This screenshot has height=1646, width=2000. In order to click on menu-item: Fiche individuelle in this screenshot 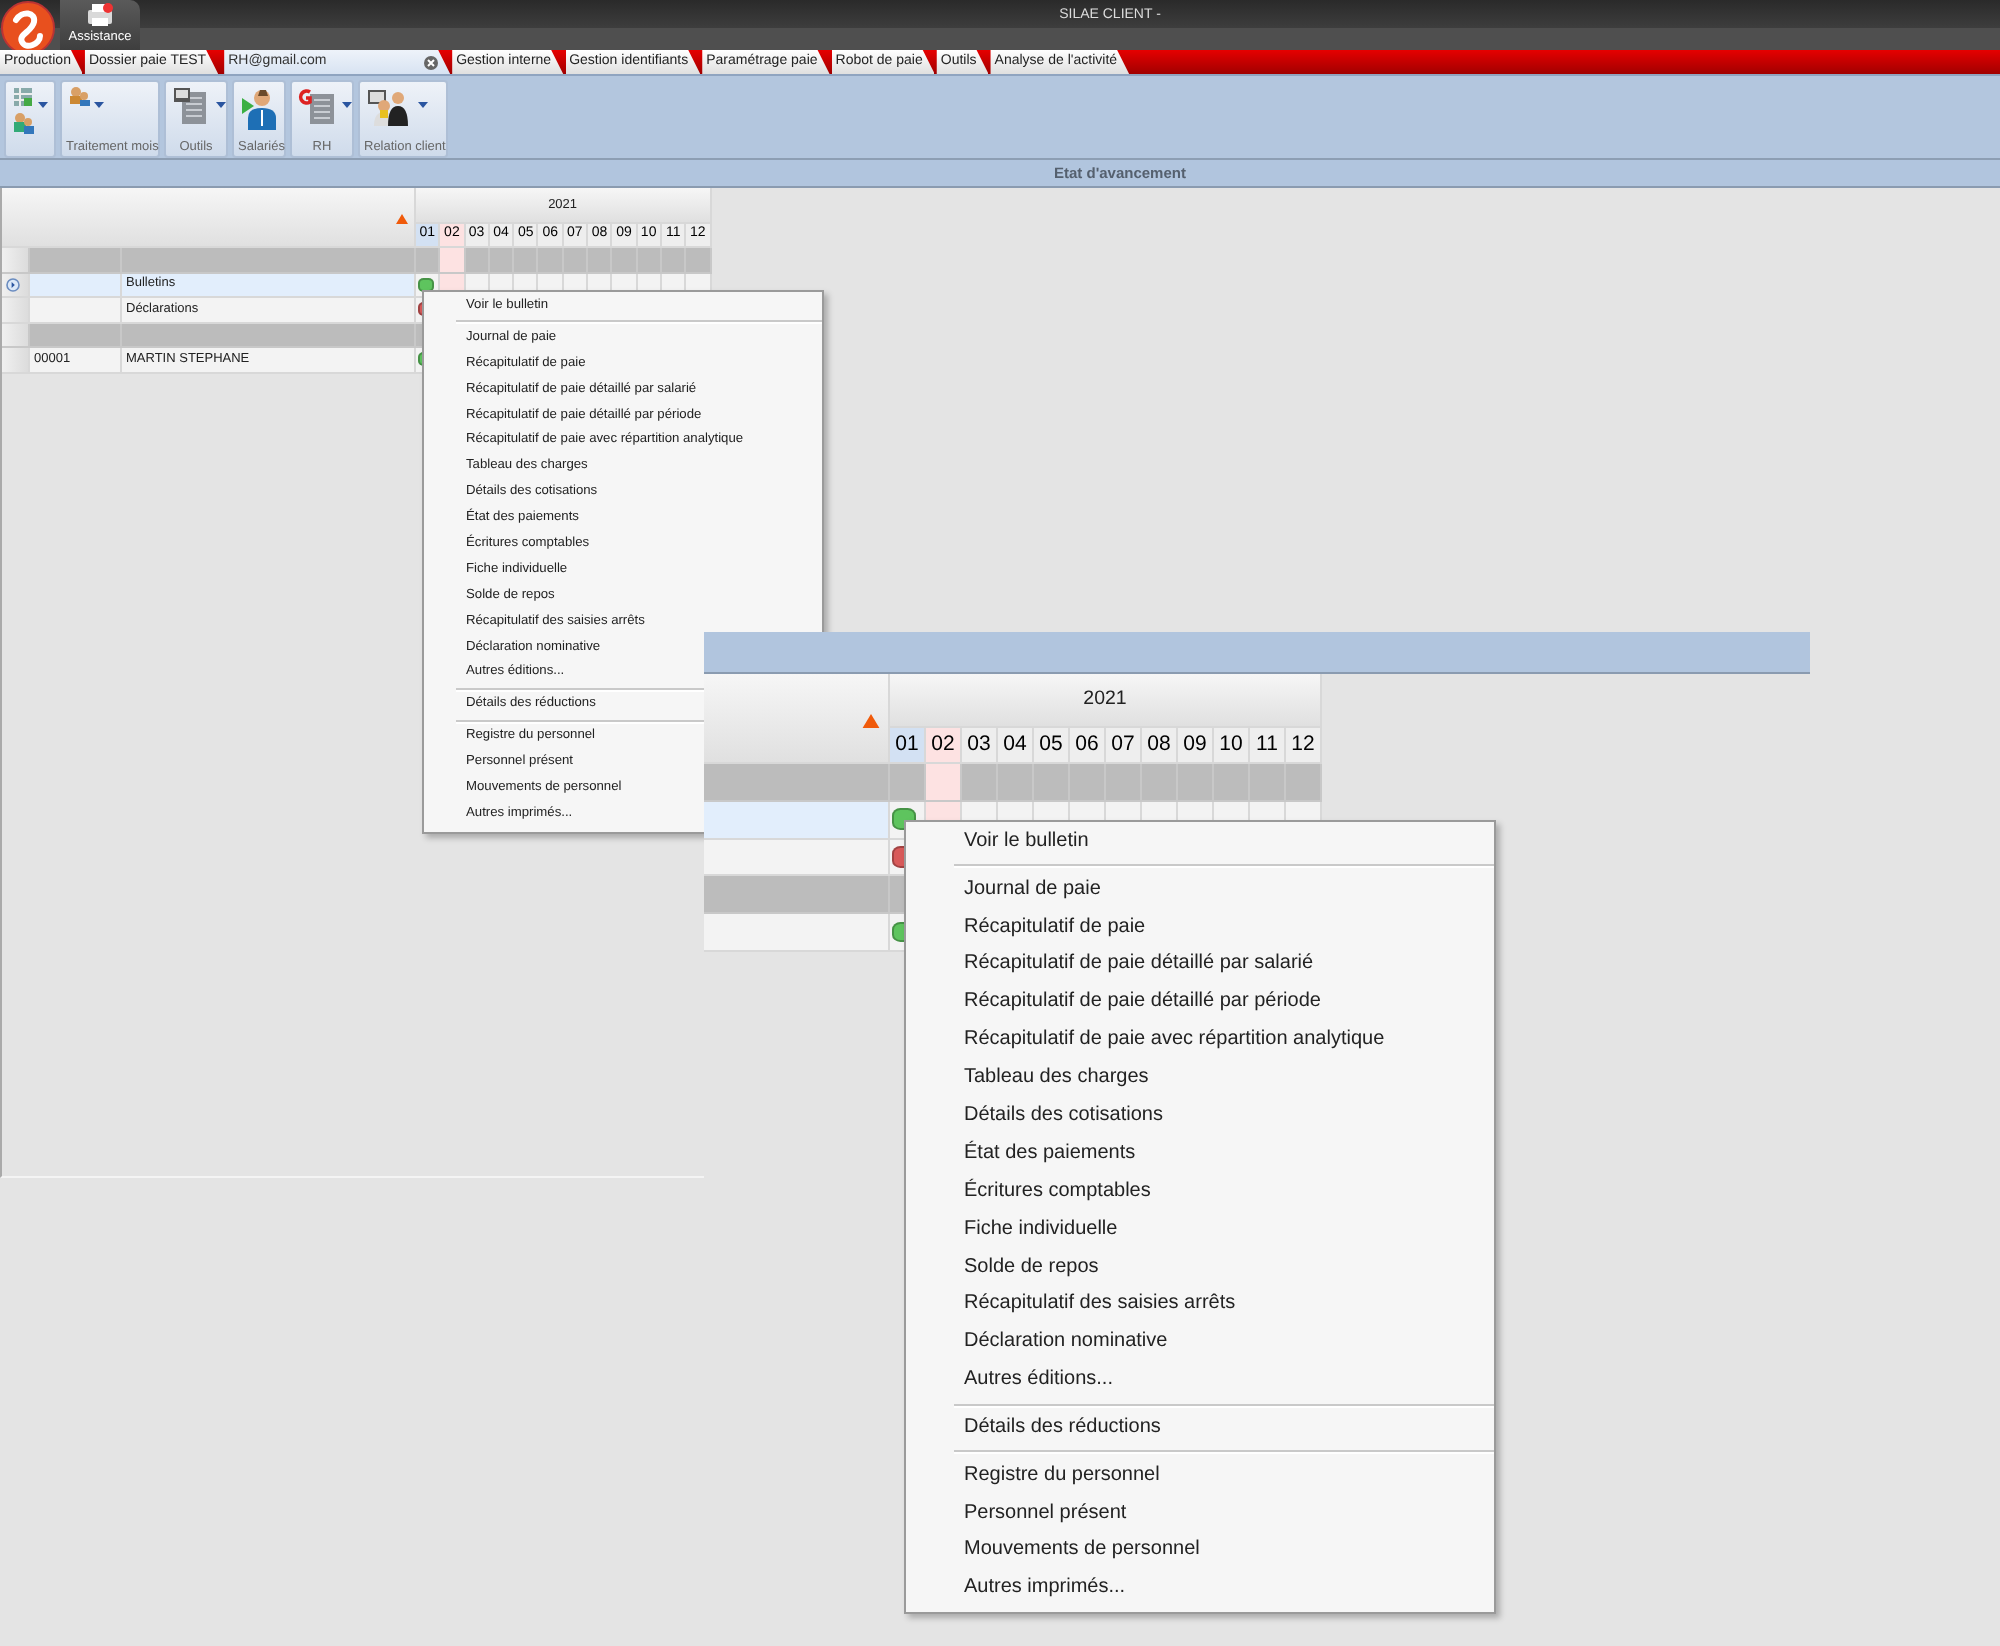, I will do `click(1041, 1230)`.